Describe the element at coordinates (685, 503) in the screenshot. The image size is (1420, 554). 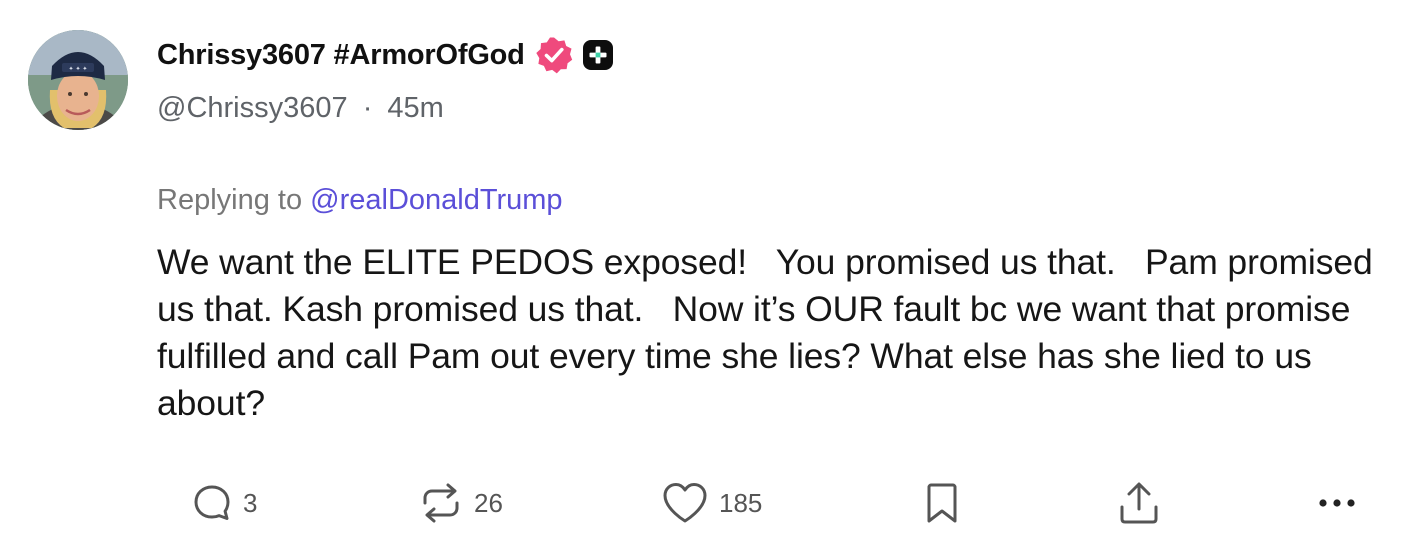
I see `heart-icon` at that location.